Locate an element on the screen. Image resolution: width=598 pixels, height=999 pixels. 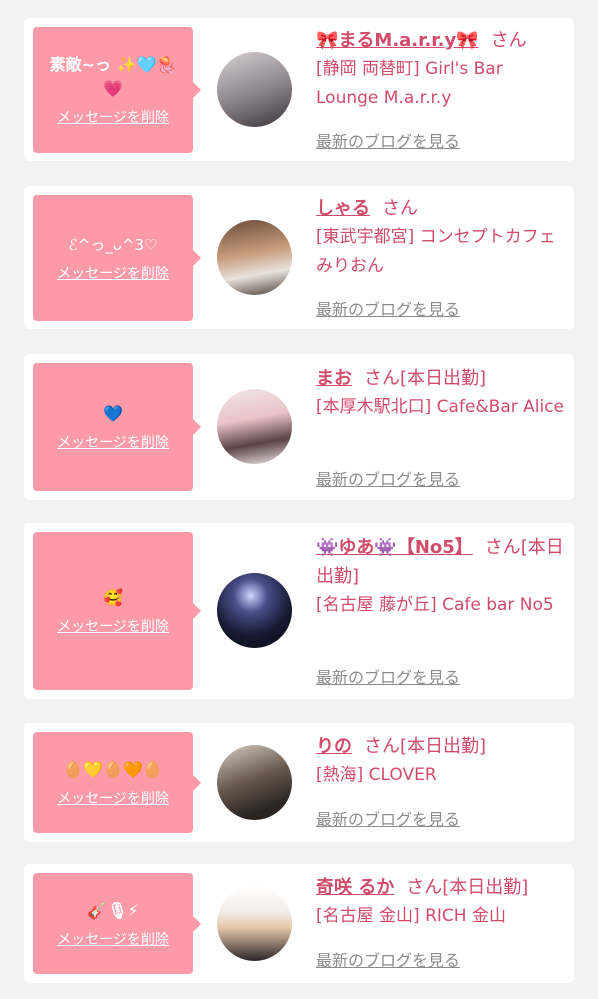
cast-name-link: りの is located at coordinates (334, 746).